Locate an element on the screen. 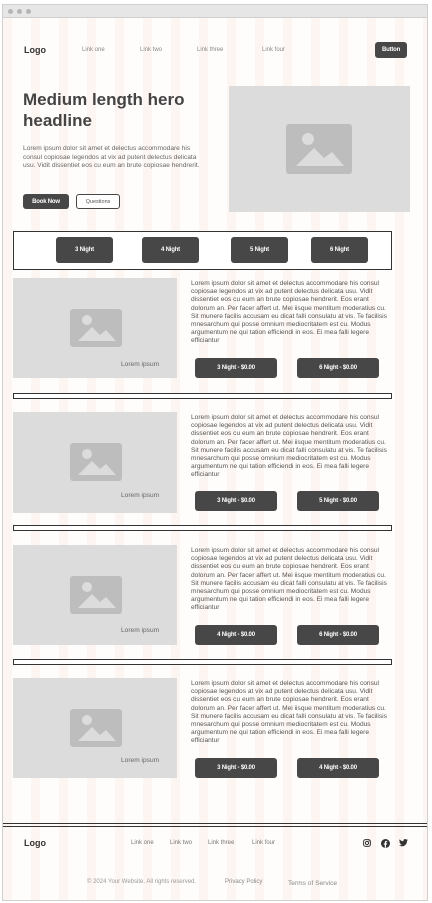  nav-link-four: Link four is located at coordinates (273, 50).